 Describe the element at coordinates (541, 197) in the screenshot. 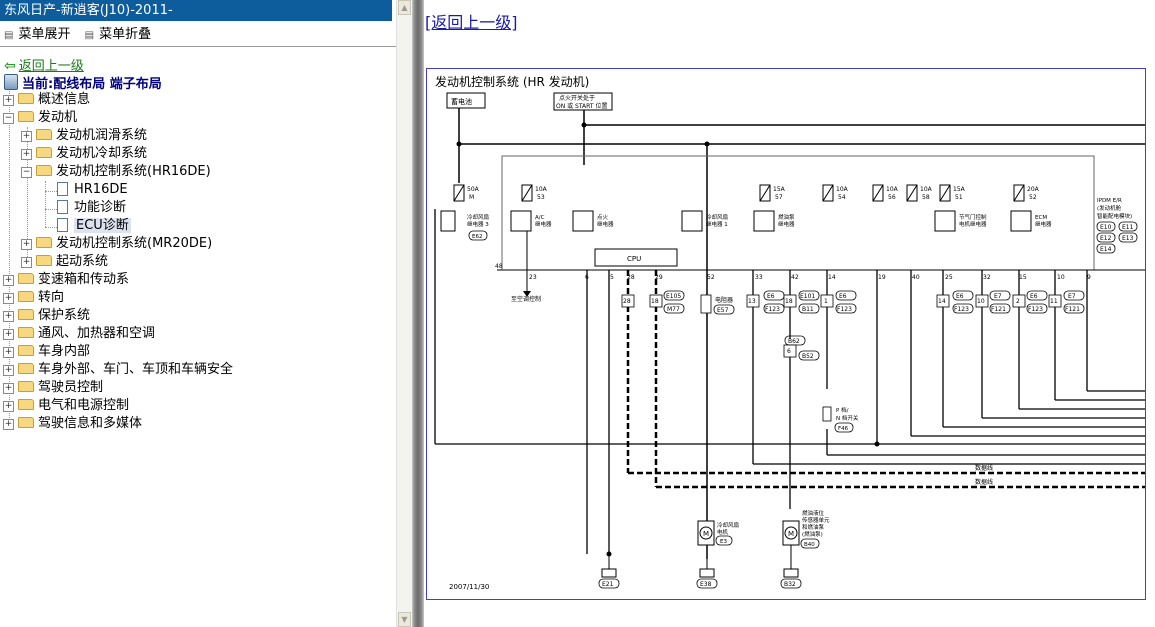

I see `fuse-id: 53` at that location.